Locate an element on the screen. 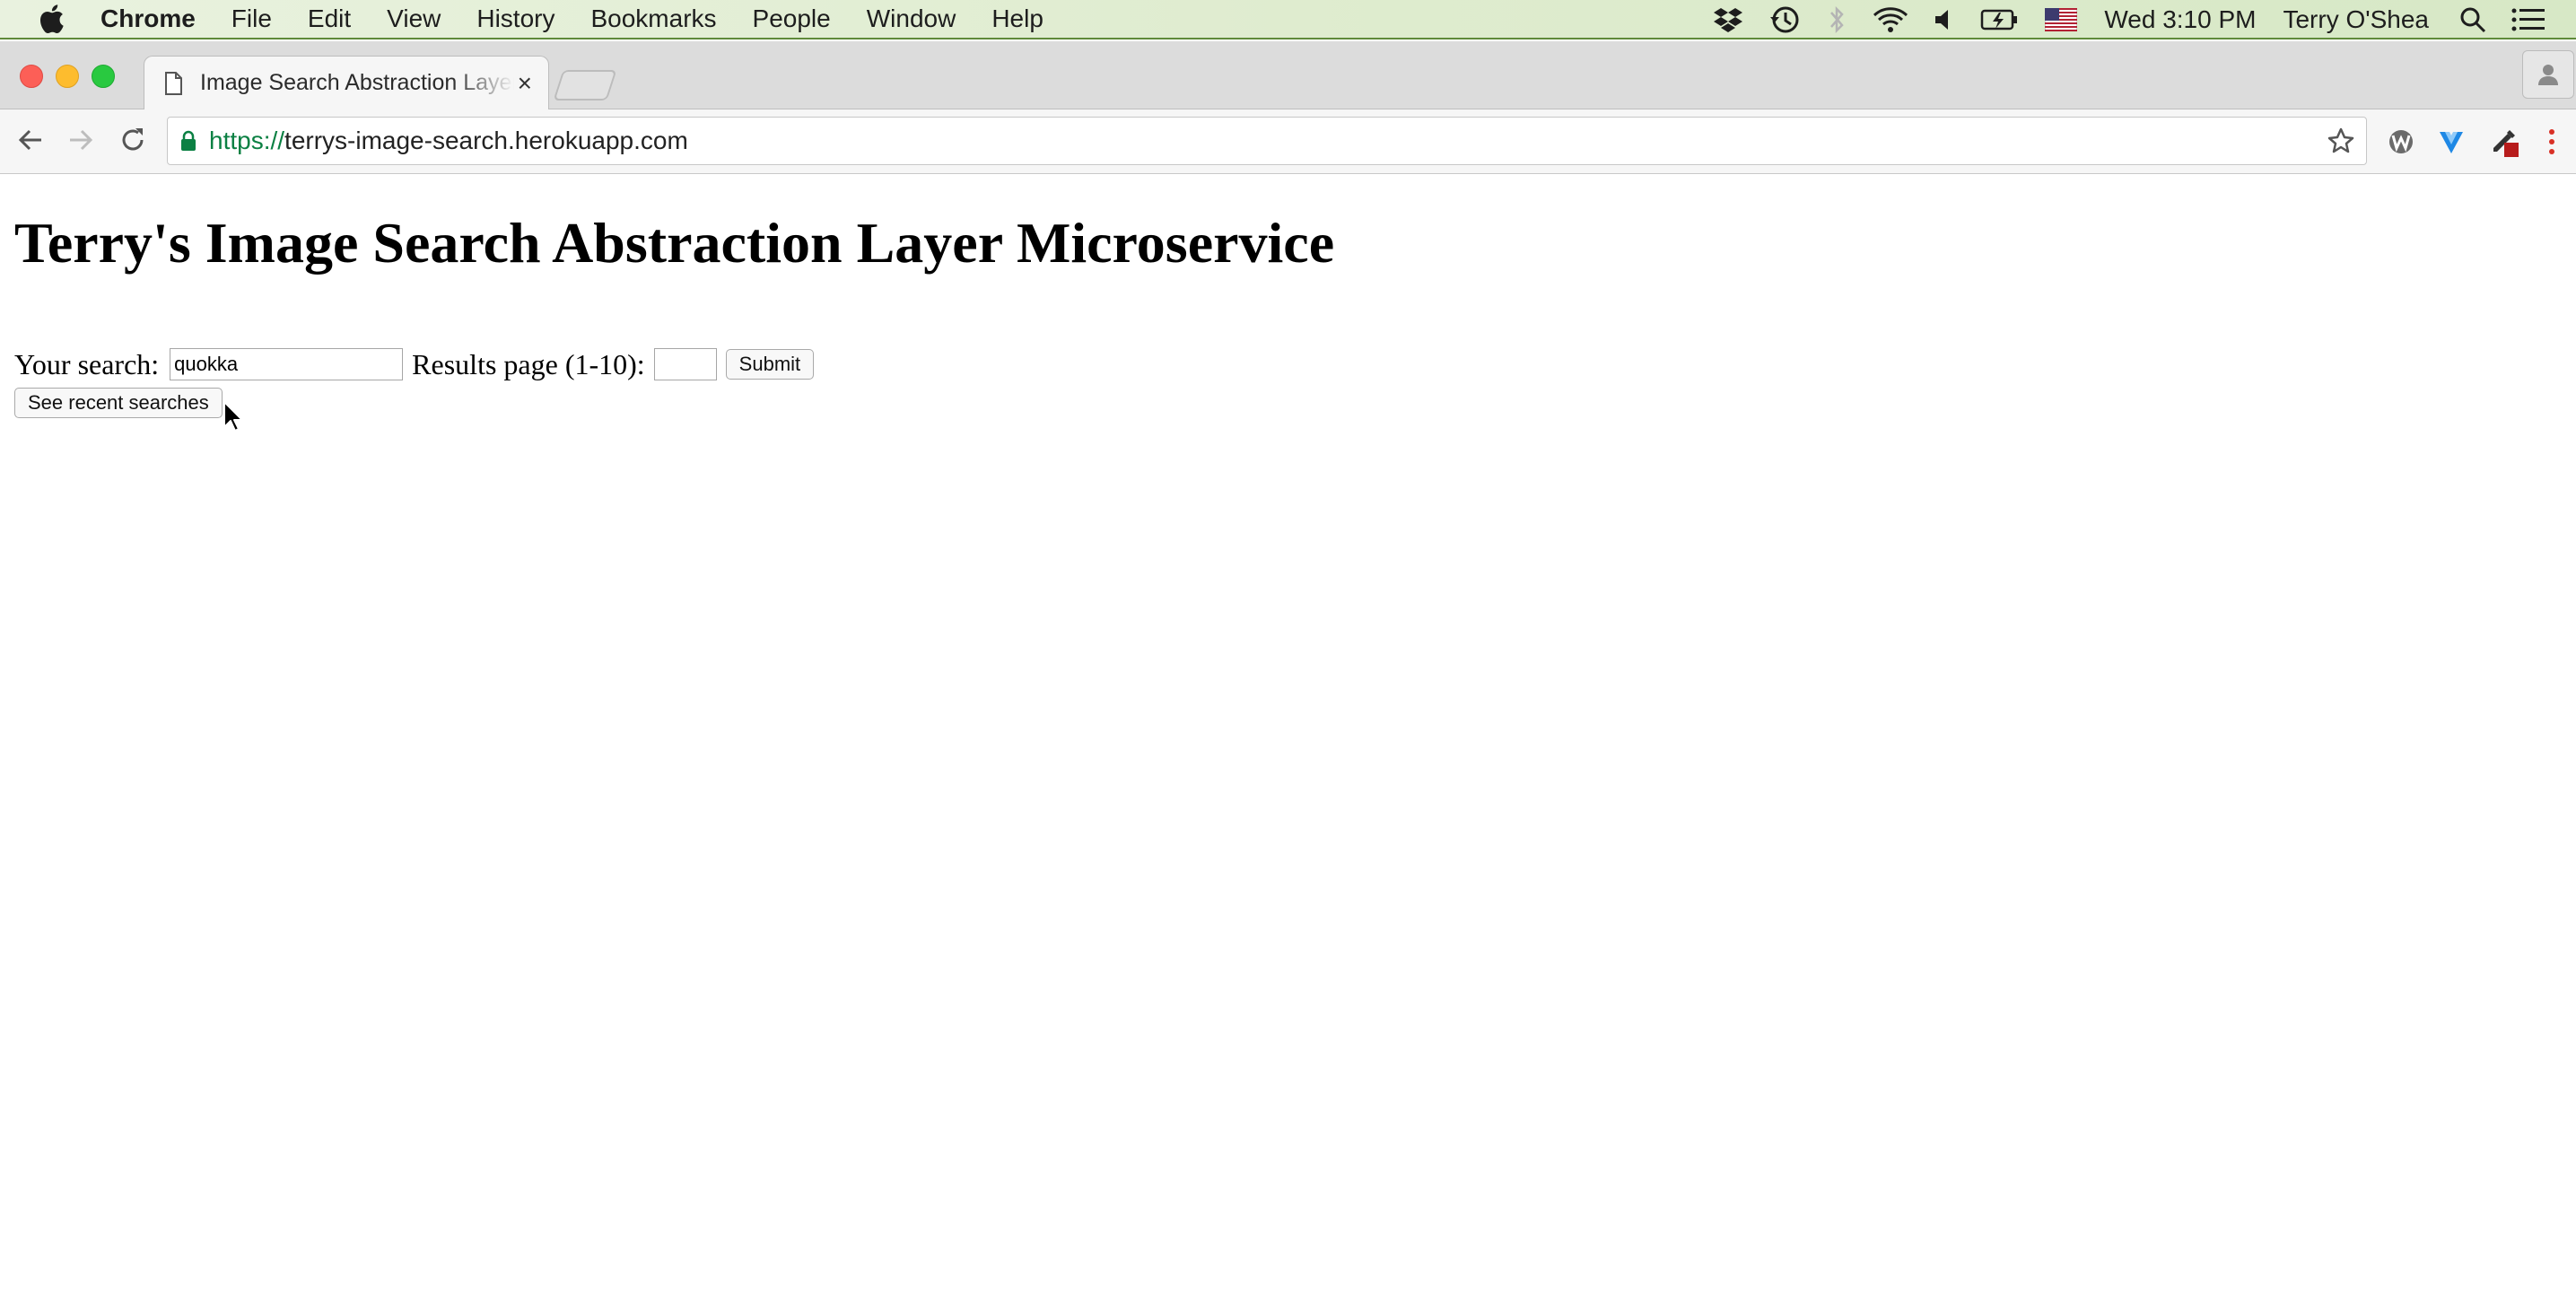  vue-devtools-extension-icon is located at coordinates (2451, 142).